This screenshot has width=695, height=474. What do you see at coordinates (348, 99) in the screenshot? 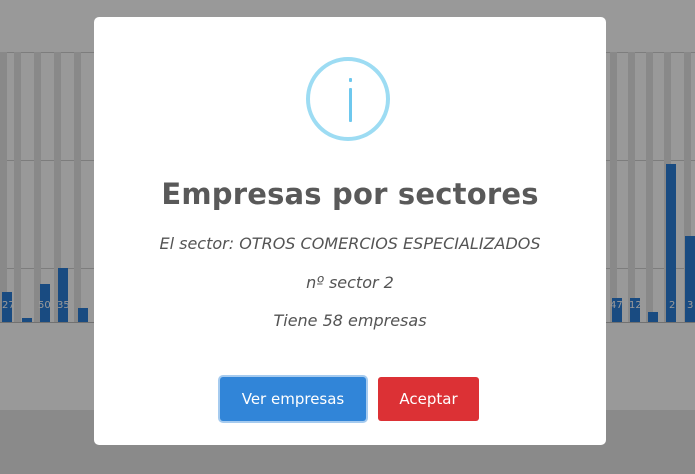
I see `info-icon` at bounding box center [348, 99].